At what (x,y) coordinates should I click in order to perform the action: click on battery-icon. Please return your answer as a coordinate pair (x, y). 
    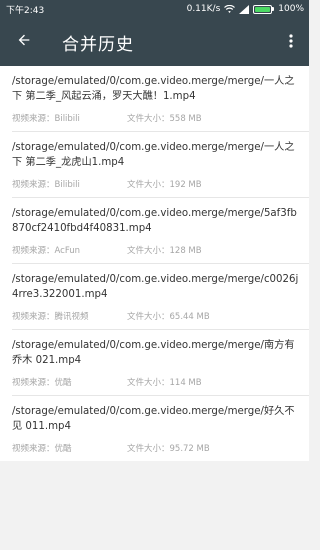
    Looking at the image, I should click on (264, 9).